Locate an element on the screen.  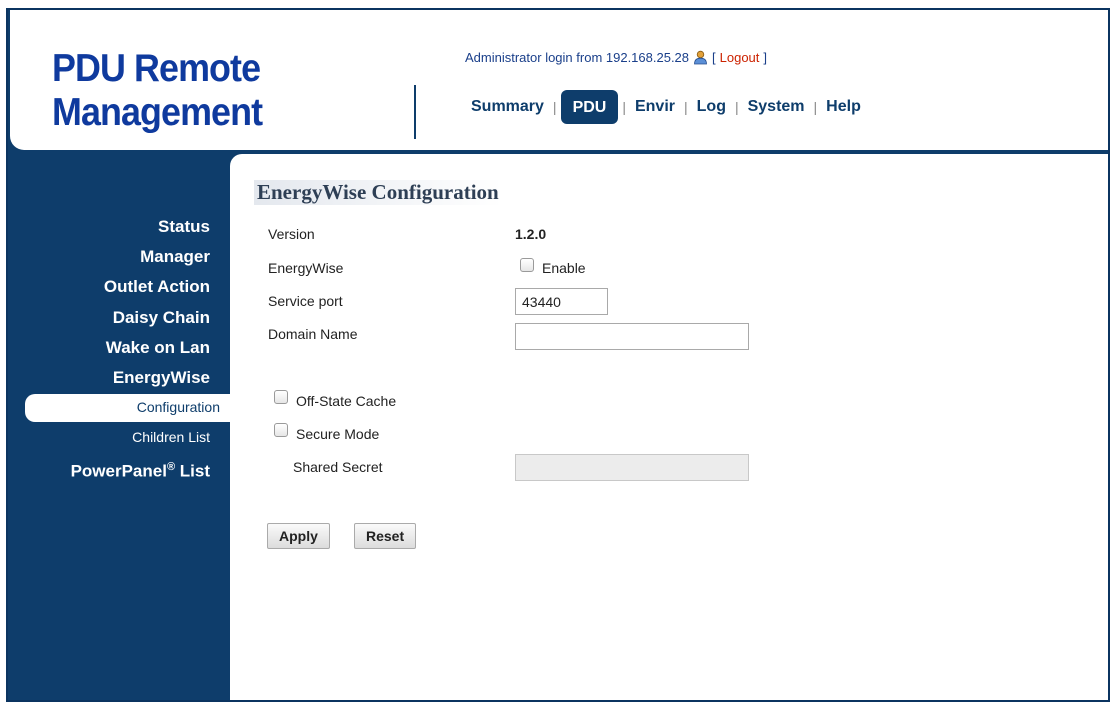
registered-mark: ® is located at coordinates (171, 467).